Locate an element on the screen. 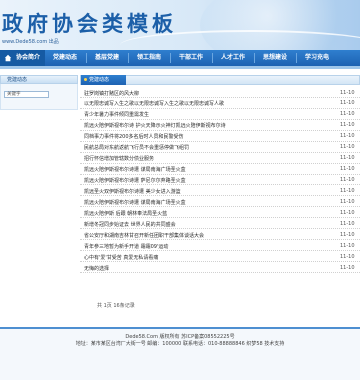 This screenshot has height=380, width=360. nav-home: 协会简介 is located at coordinates (22, 58).